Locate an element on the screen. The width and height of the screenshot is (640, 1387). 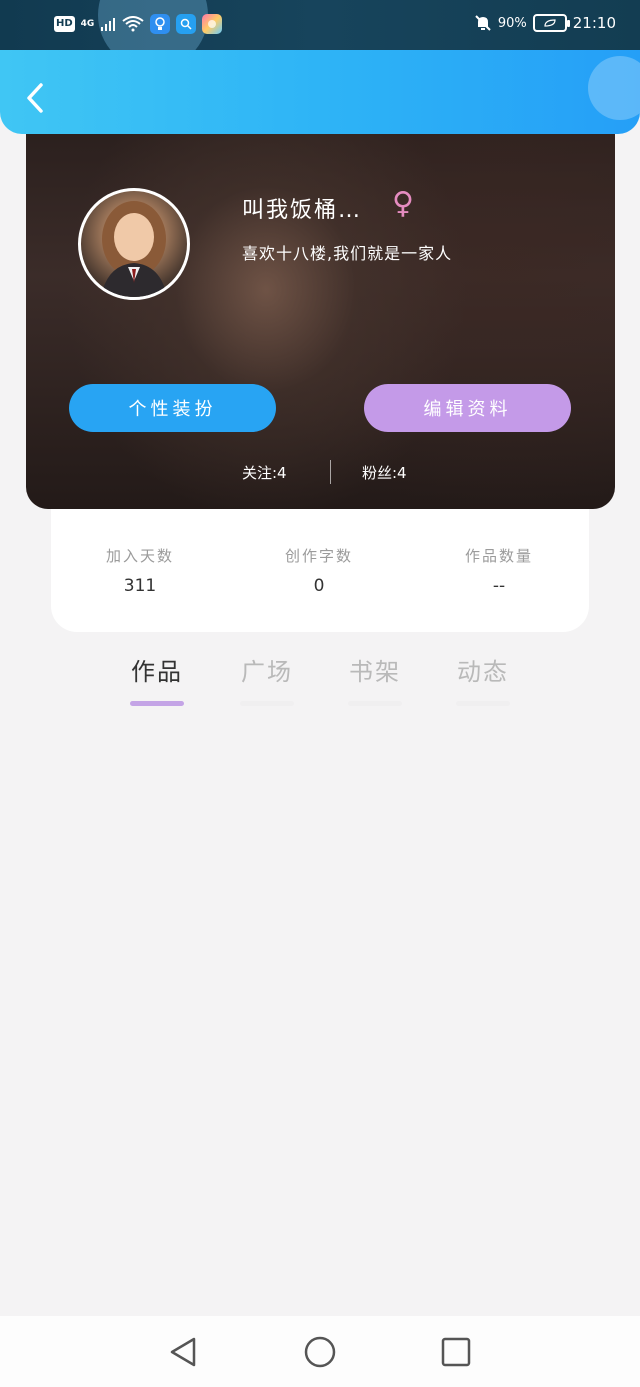
network-label: 4G is located at coordinates (87, 24).